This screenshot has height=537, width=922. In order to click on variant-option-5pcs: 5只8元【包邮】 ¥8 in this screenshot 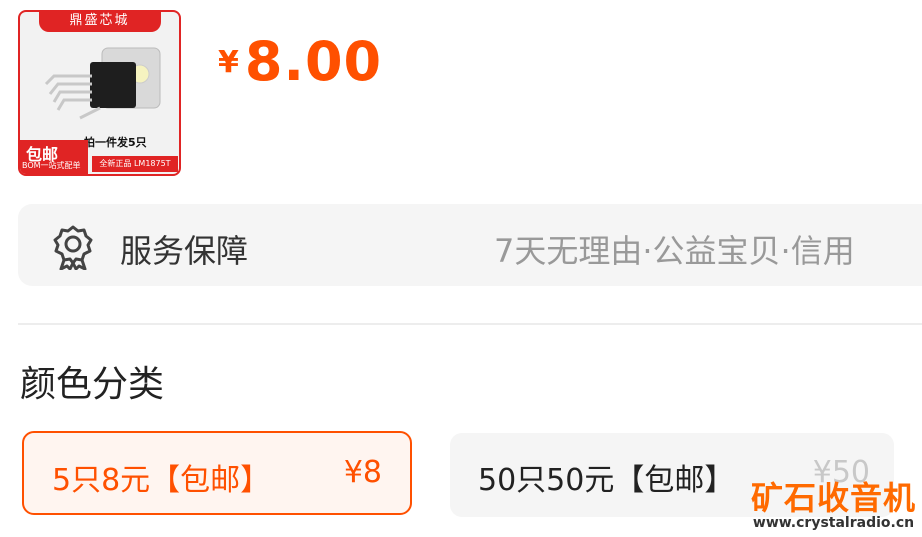, I will do `click(217, 473)`.